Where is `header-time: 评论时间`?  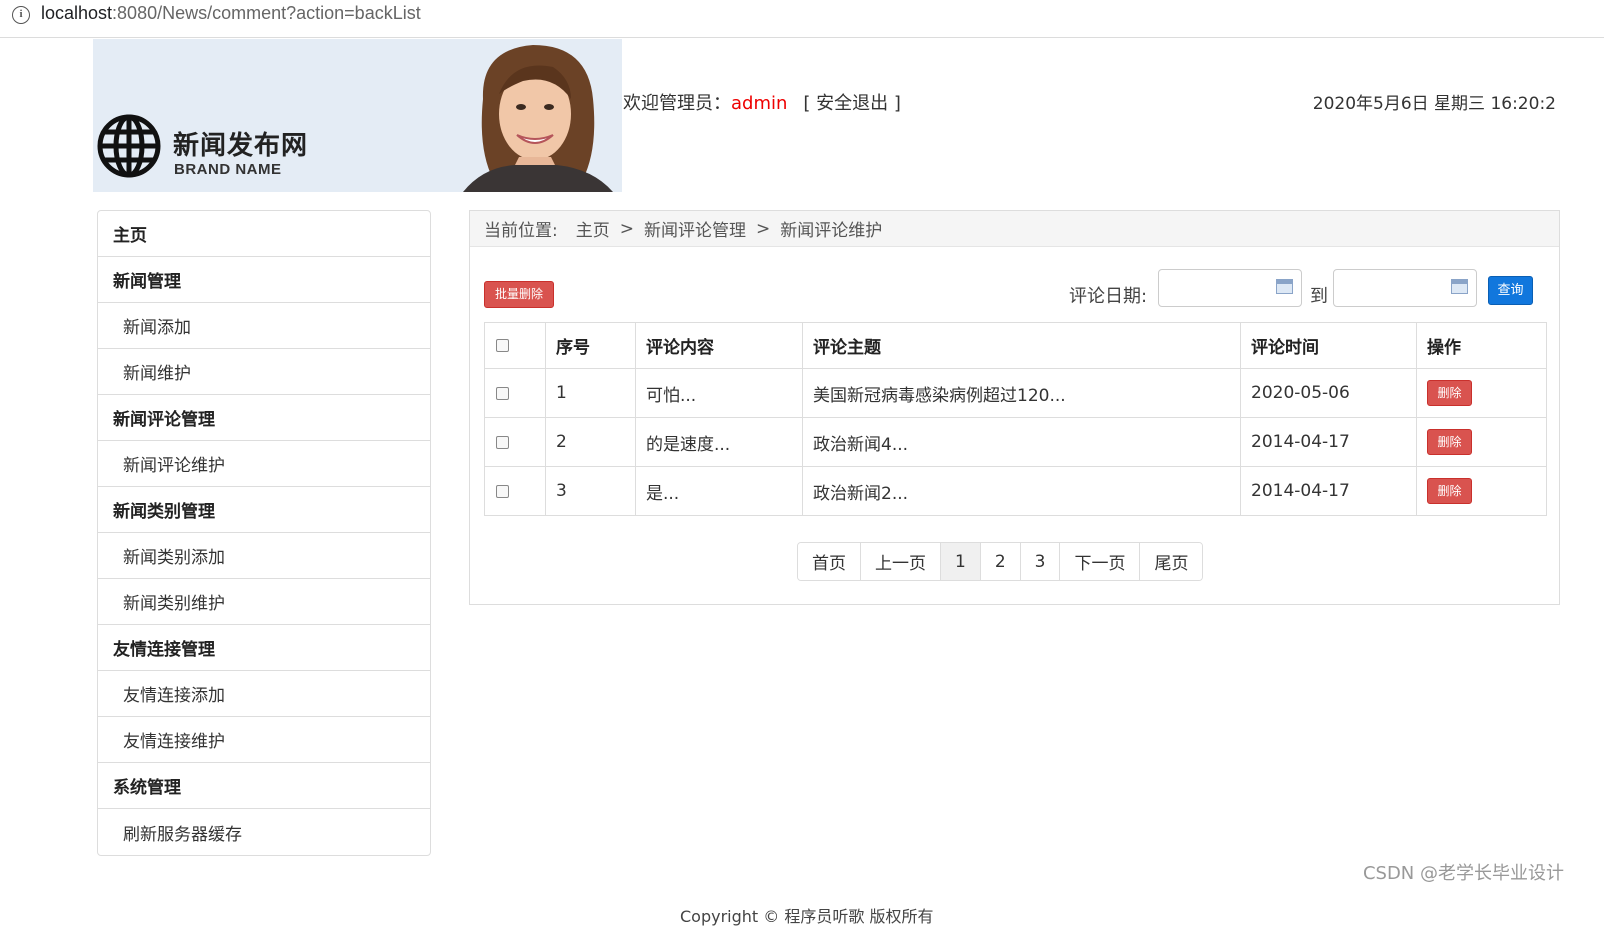
header-time: 评论时间 is located at coordinates (1328, 345).